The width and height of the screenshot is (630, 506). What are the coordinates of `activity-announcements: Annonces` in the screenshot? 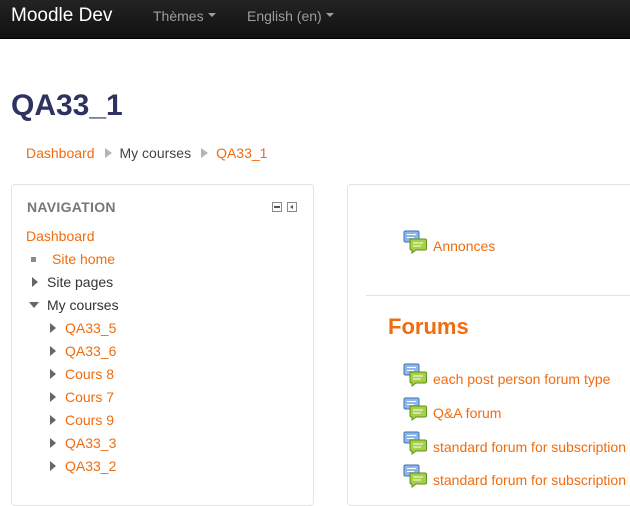 It's located at (464, 246).